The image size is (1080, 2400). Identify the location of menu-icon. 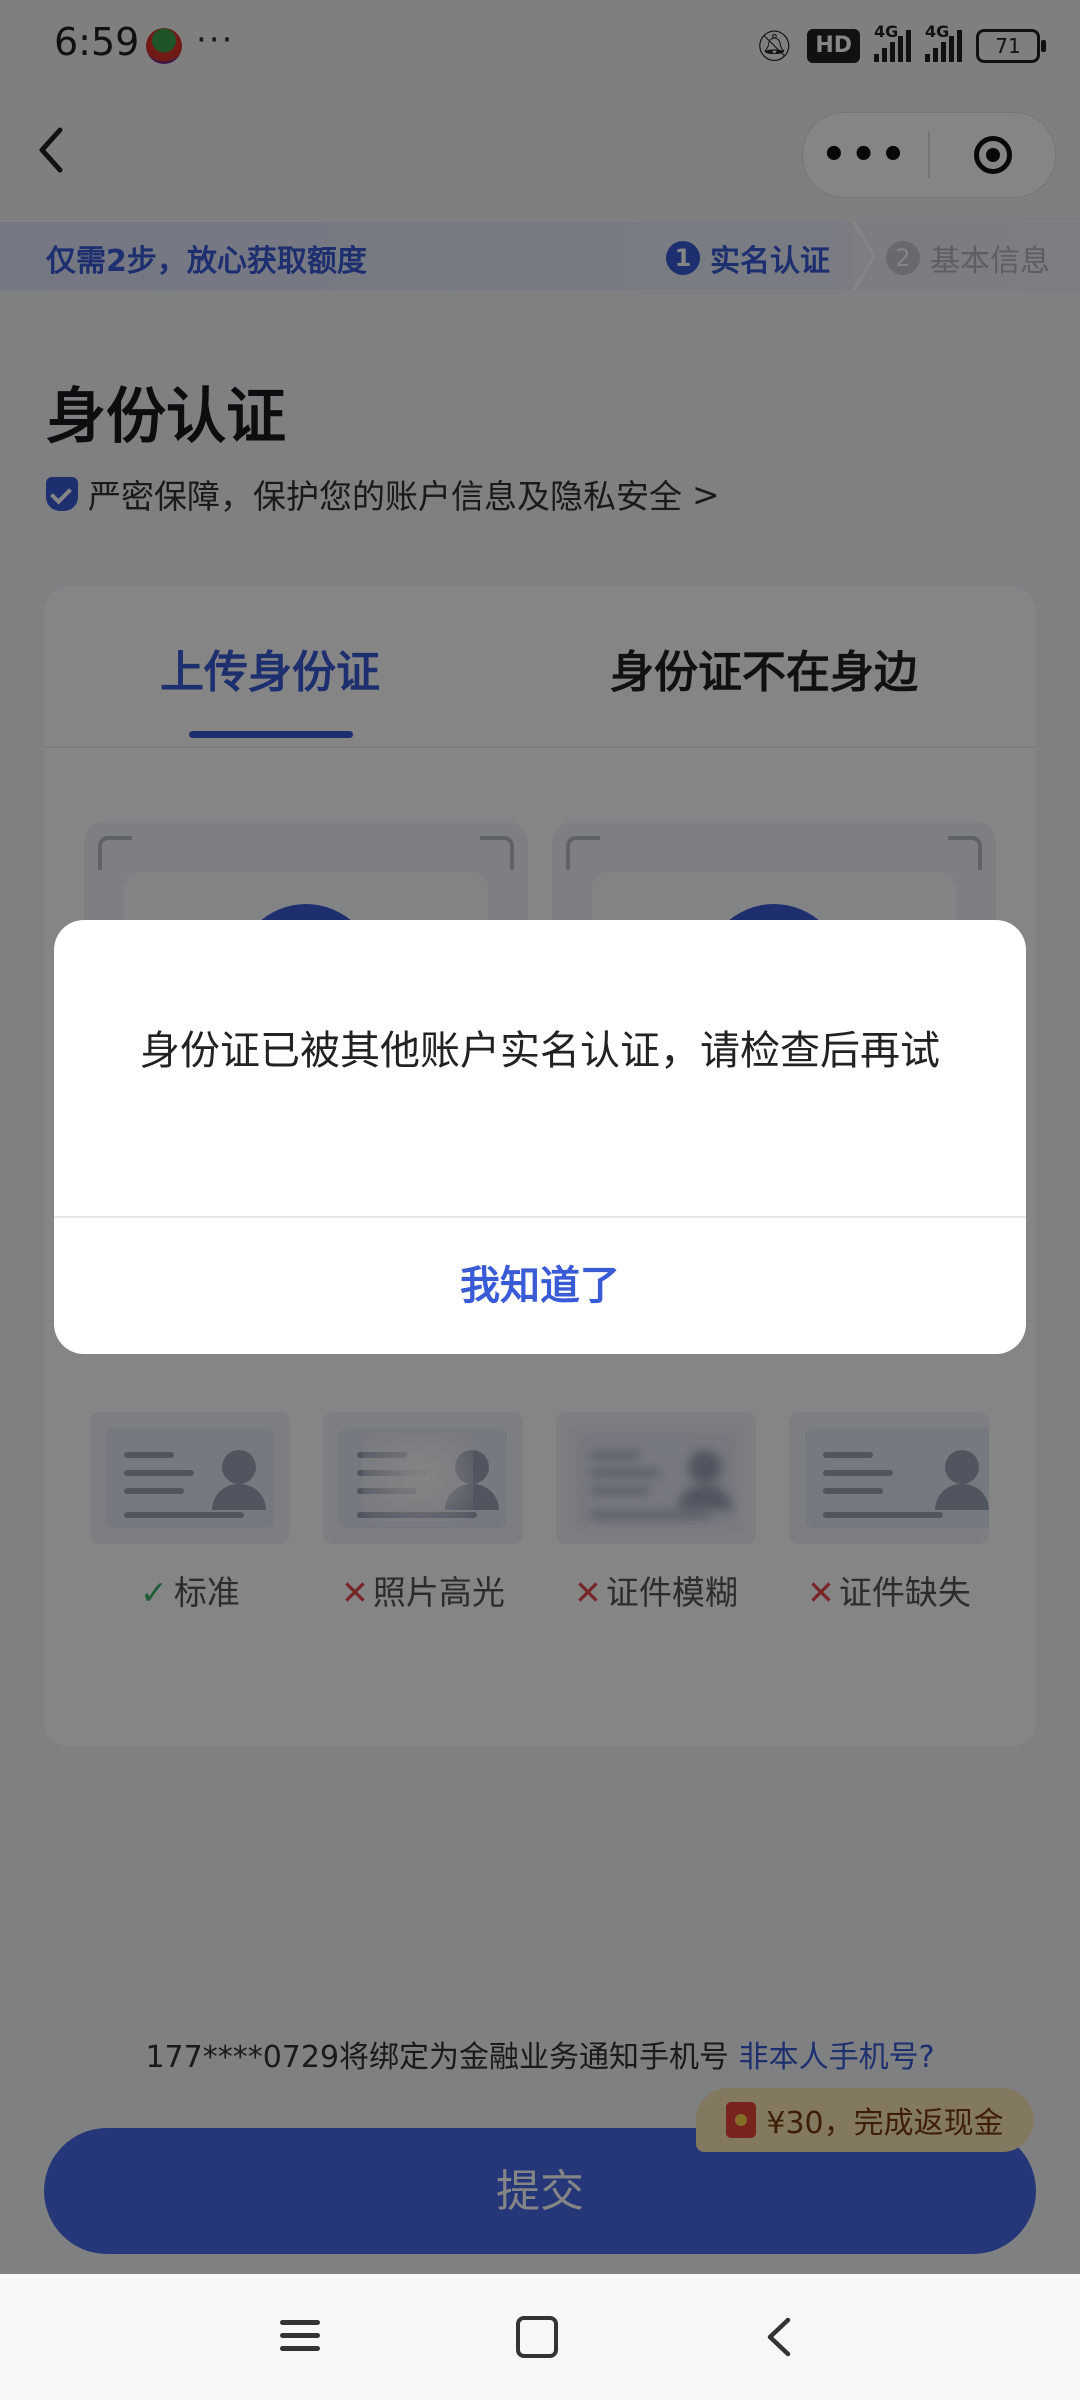
(305, 2337).